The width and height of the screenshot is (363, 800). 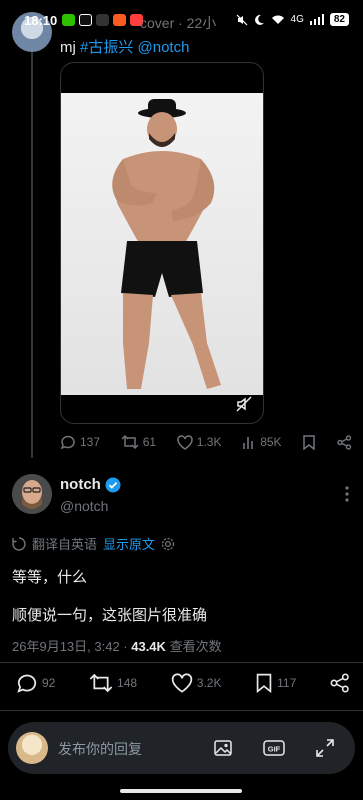 I want to click on mute-video-icon, so click(x=244, y=404).